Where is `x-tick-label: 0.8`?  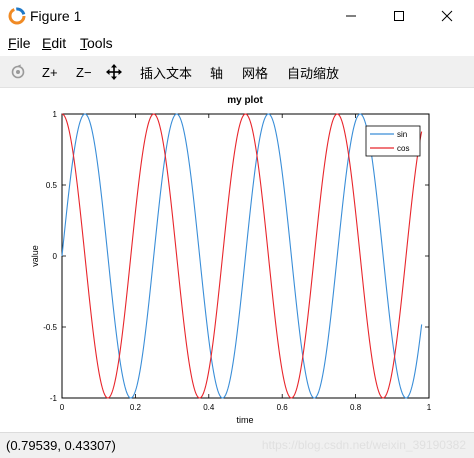 x-tick-label: 0.8 is located at coordinates (356, 407).